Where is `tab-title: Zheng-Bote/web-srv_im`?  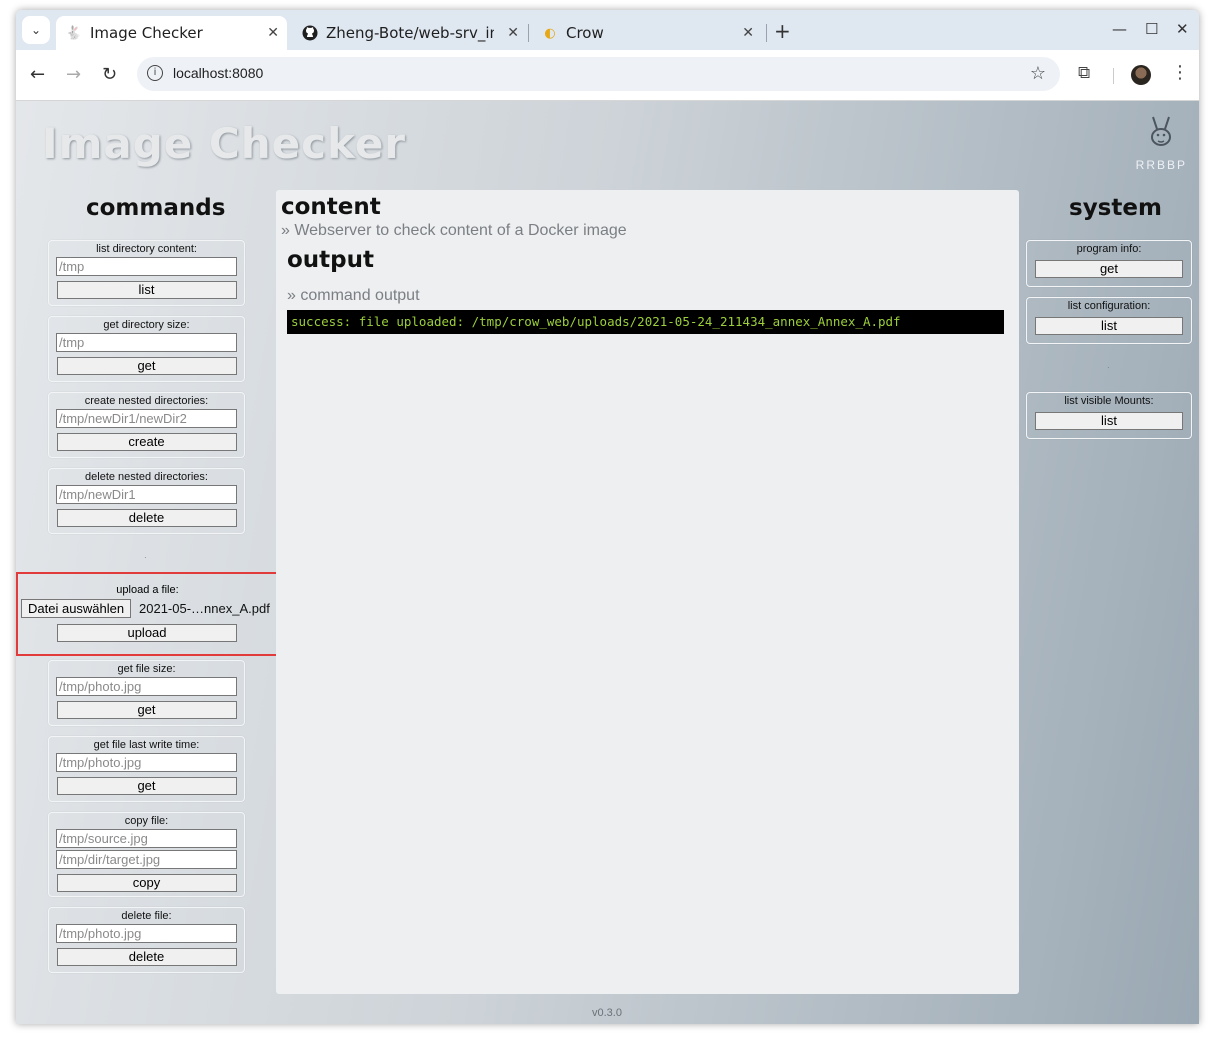 tab-title: Zheng-Bote/web-srv_im is located at coordinates (410, 33).